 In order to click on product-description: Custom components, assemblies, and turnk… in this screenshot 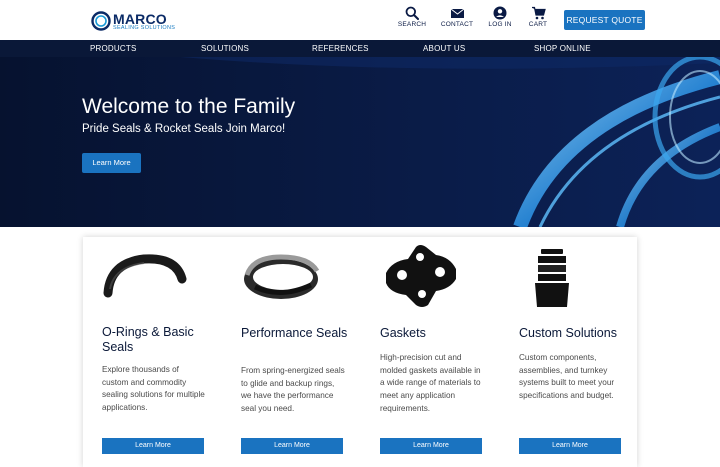, I will do `click(567, 377)`.